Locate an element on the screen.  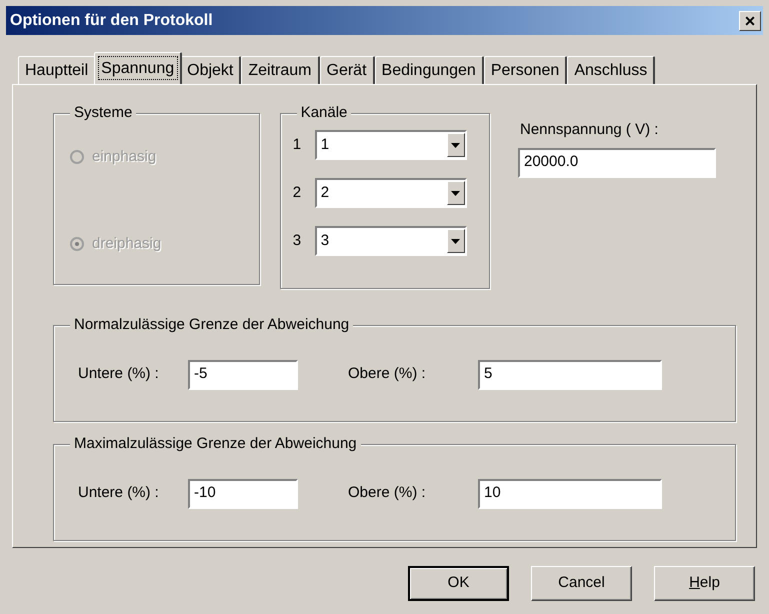
dialog-button: Cancel is located at coordinates (581, 583).